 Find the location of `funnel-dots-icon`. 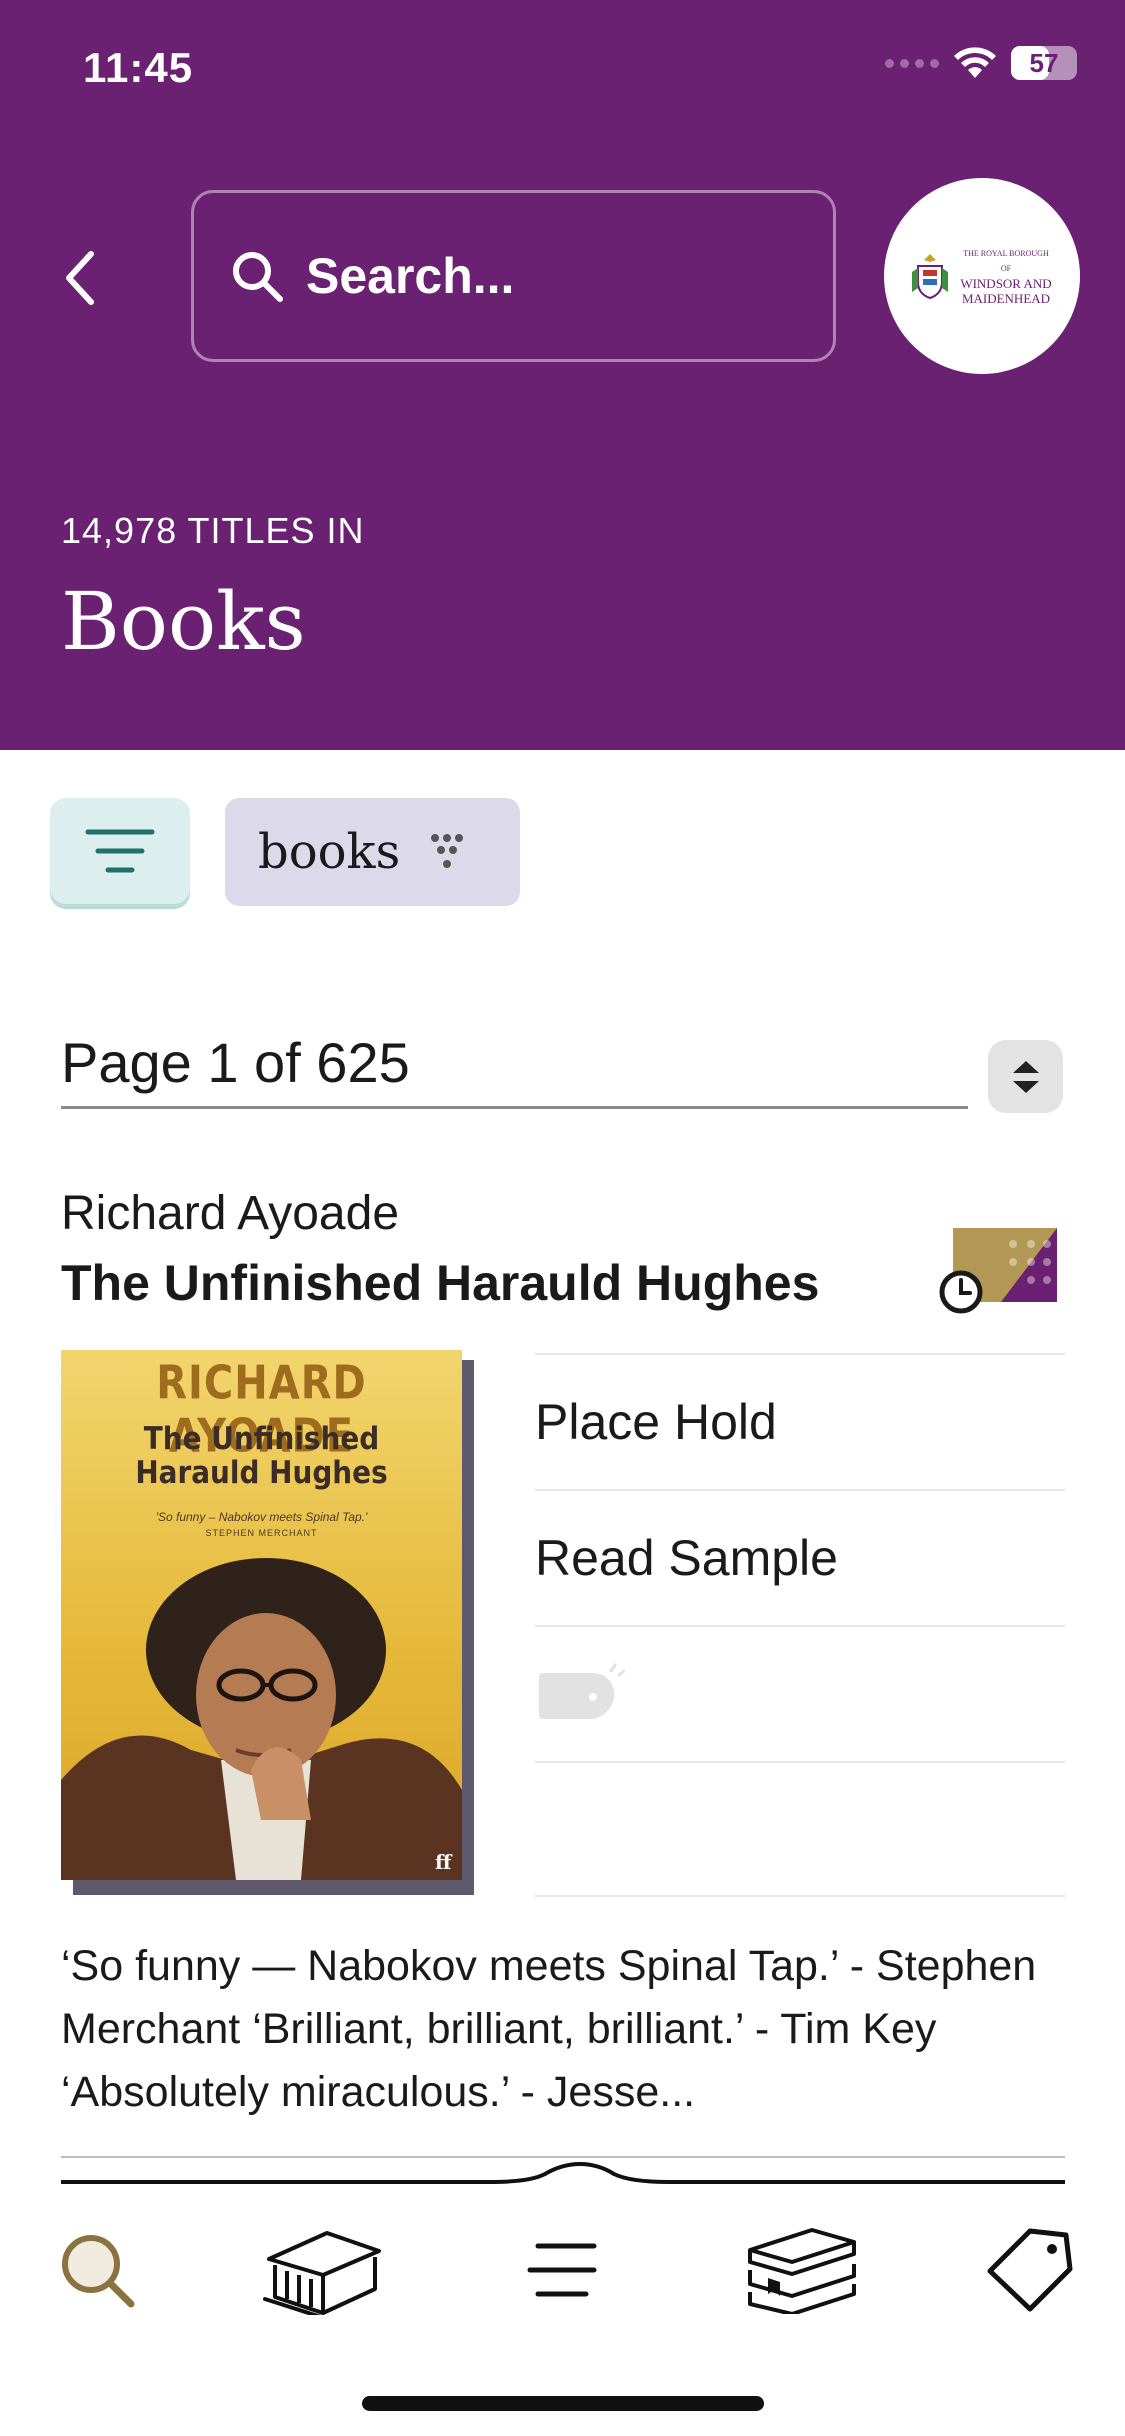

funnel-dots-icon is located at coordinates (447, 851).